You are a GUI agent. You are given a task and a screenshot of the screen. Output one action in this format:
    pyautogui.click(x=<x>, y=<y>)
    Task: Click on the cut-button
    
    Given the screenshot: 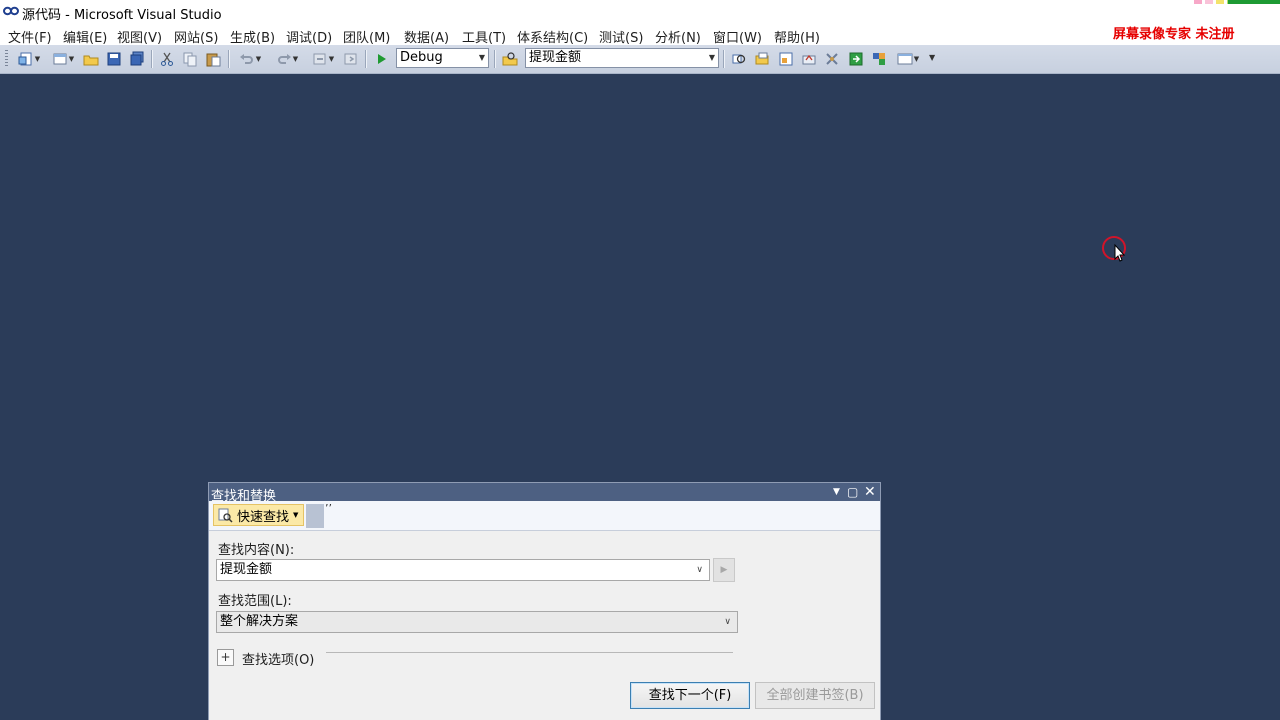 What is the action you would take?
    pyautogui.click(x=167, y=59)
    